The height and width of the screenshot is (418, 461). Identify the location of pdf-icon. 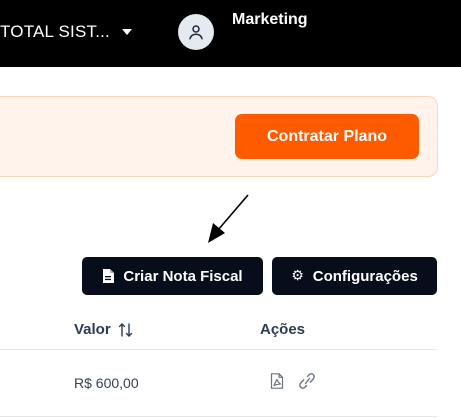
(277, 381).